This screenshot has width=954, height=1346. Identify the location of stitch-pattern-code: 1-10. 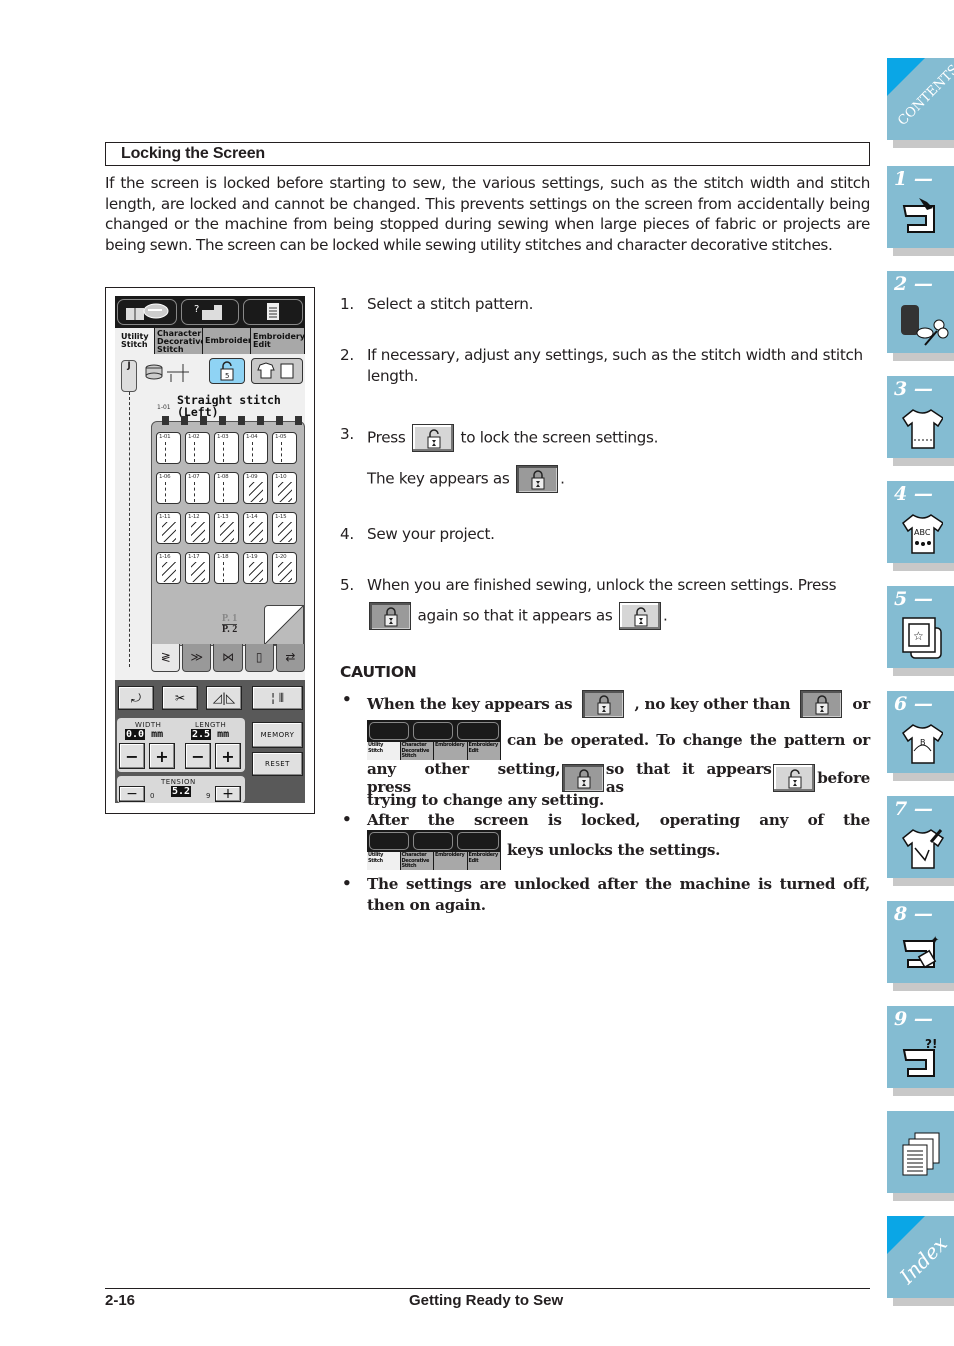
(281, 477).